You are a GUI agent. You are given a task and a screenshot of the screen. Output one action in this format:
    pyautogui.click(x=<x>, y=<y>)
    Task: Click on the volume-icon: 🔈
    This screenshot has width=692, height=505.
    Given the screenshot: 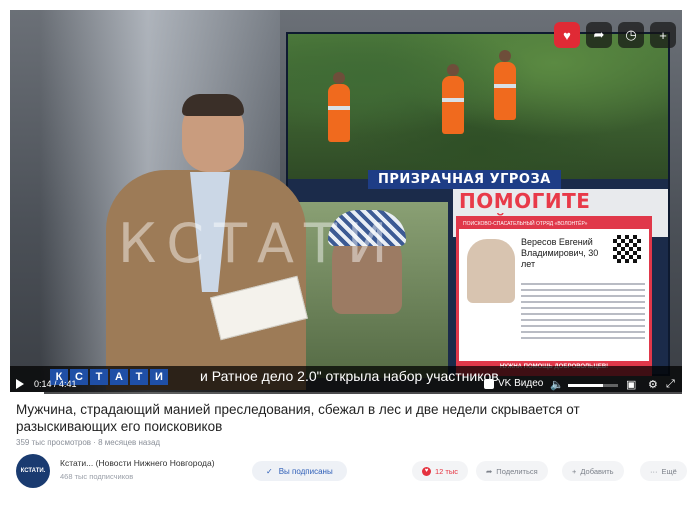 What is the action you would take?
    pyautogui.click(x=557, y=384)
    